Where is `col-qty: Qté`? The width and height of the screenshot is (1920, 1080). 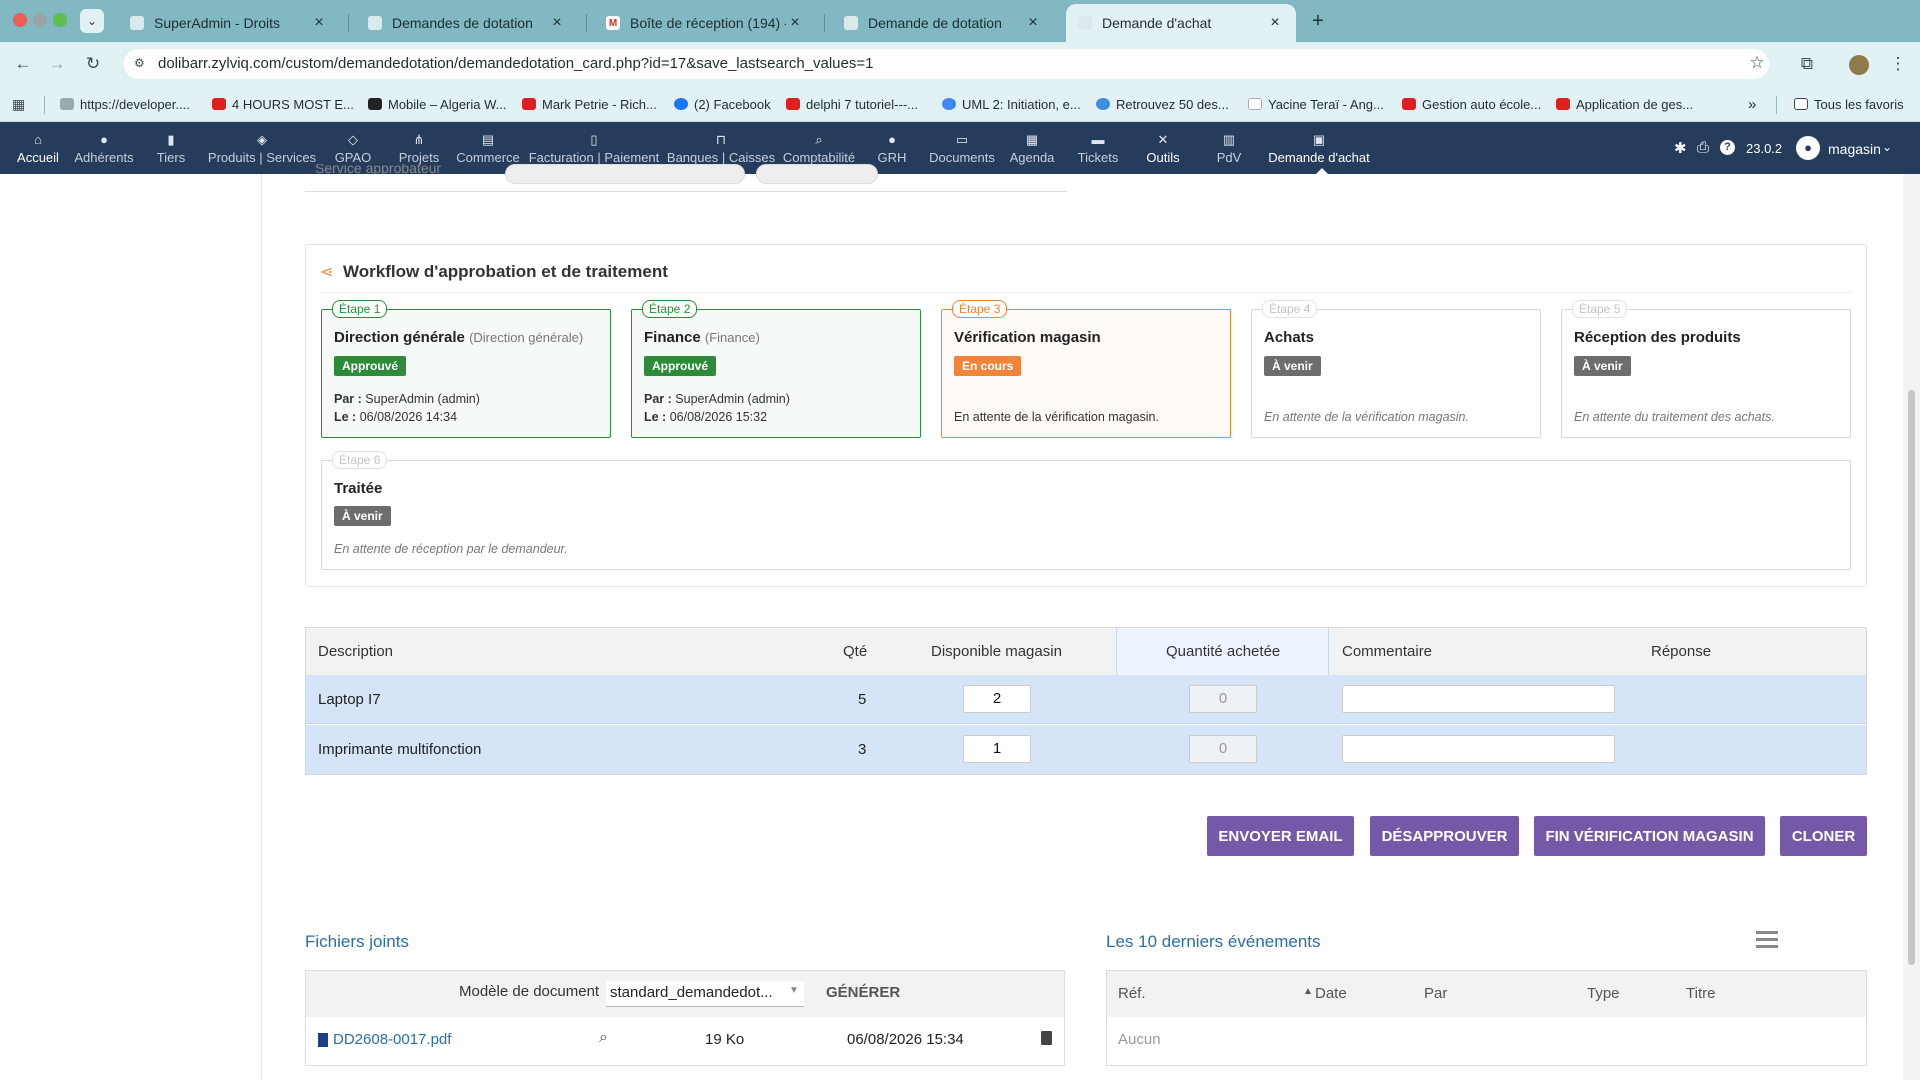 col-qty: Qté is located at coordinates (855, 651).